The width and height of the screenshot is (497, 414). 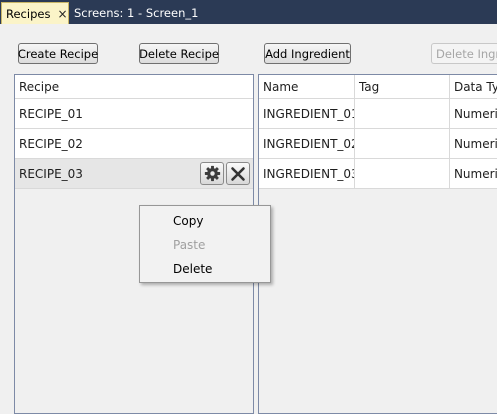 I want to click on delete-recipe-button: Delete Recipe, so click(x=179, y=53).